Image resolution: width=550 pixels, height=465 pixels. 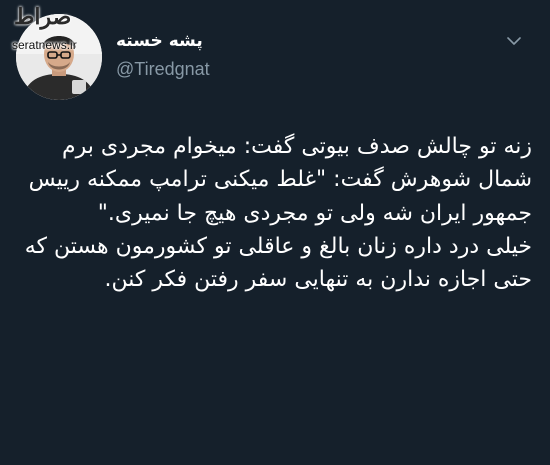 What do you see at coordinates (216, 55) in the screenshot?
I see `author-info: پشه خسته @Tiredgnat` at bounding box center [216, 55].